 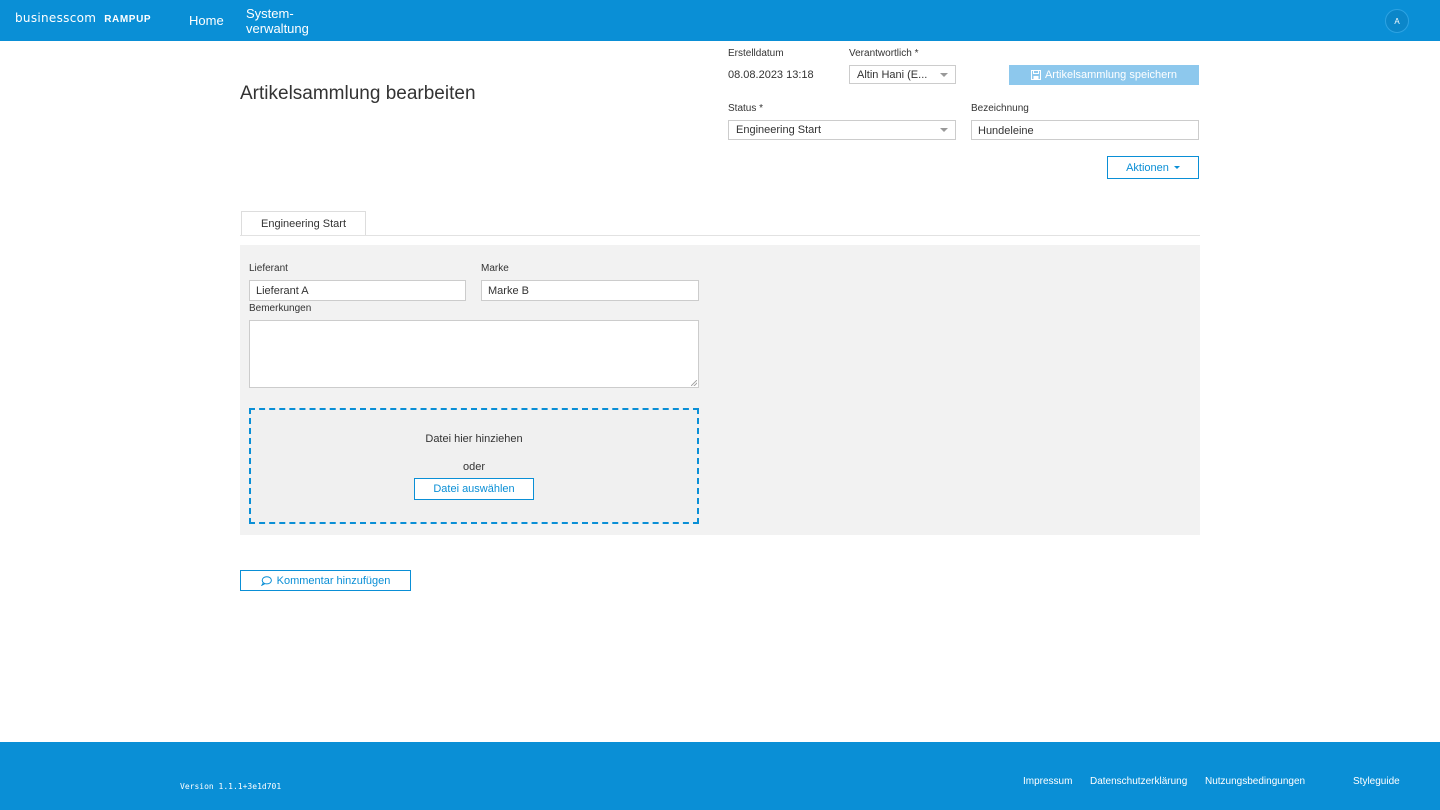 What do you see at coordinates (842, 130) in the screenshot?
I see `status-select: Engineering Start` at bounding box center [842, 130].